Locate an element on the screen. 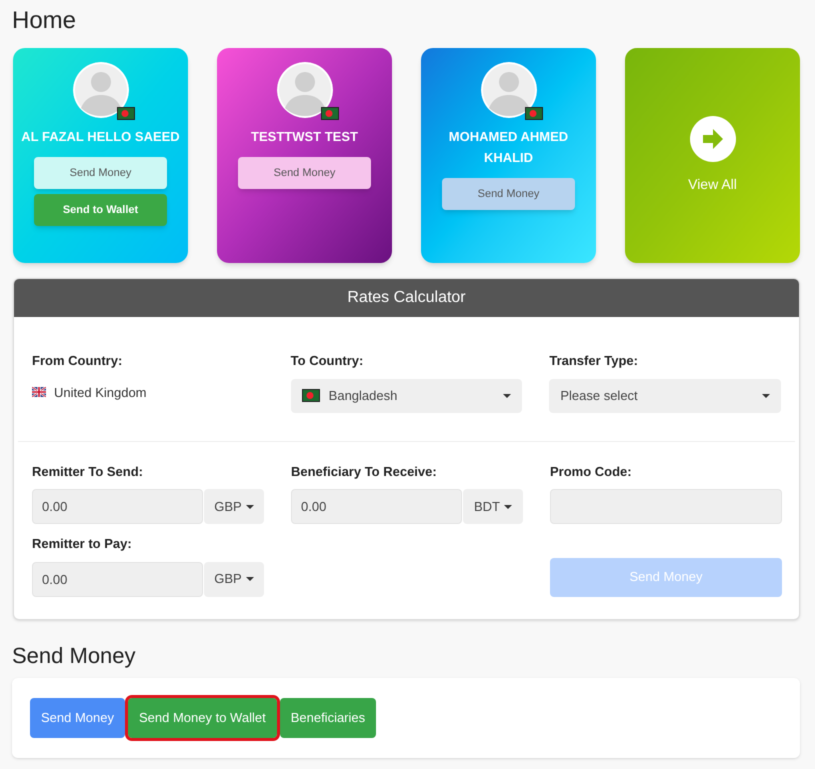 This screenshot has width=815, height=769. promo-code-field is located at coordinates (666, 506).